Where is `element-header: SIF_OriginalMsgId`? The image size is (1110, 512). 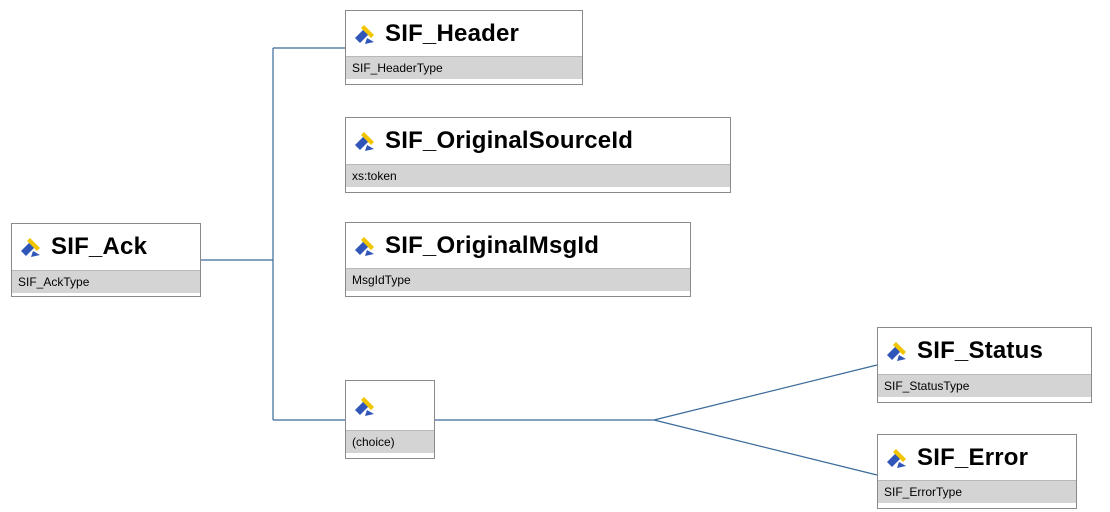 element-header: SIF_OriginalMsgId is located at coordinates (518, 245).